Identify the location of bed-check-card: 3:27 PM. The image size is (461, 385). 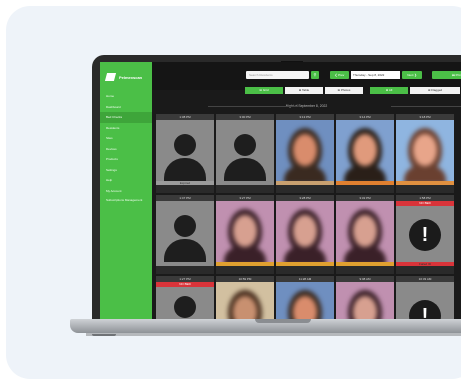
(245, 234).